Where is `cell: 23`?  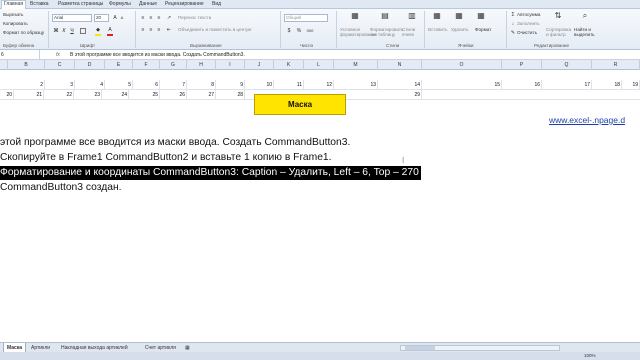 cell: 23 is located at coordinates (88, 94).